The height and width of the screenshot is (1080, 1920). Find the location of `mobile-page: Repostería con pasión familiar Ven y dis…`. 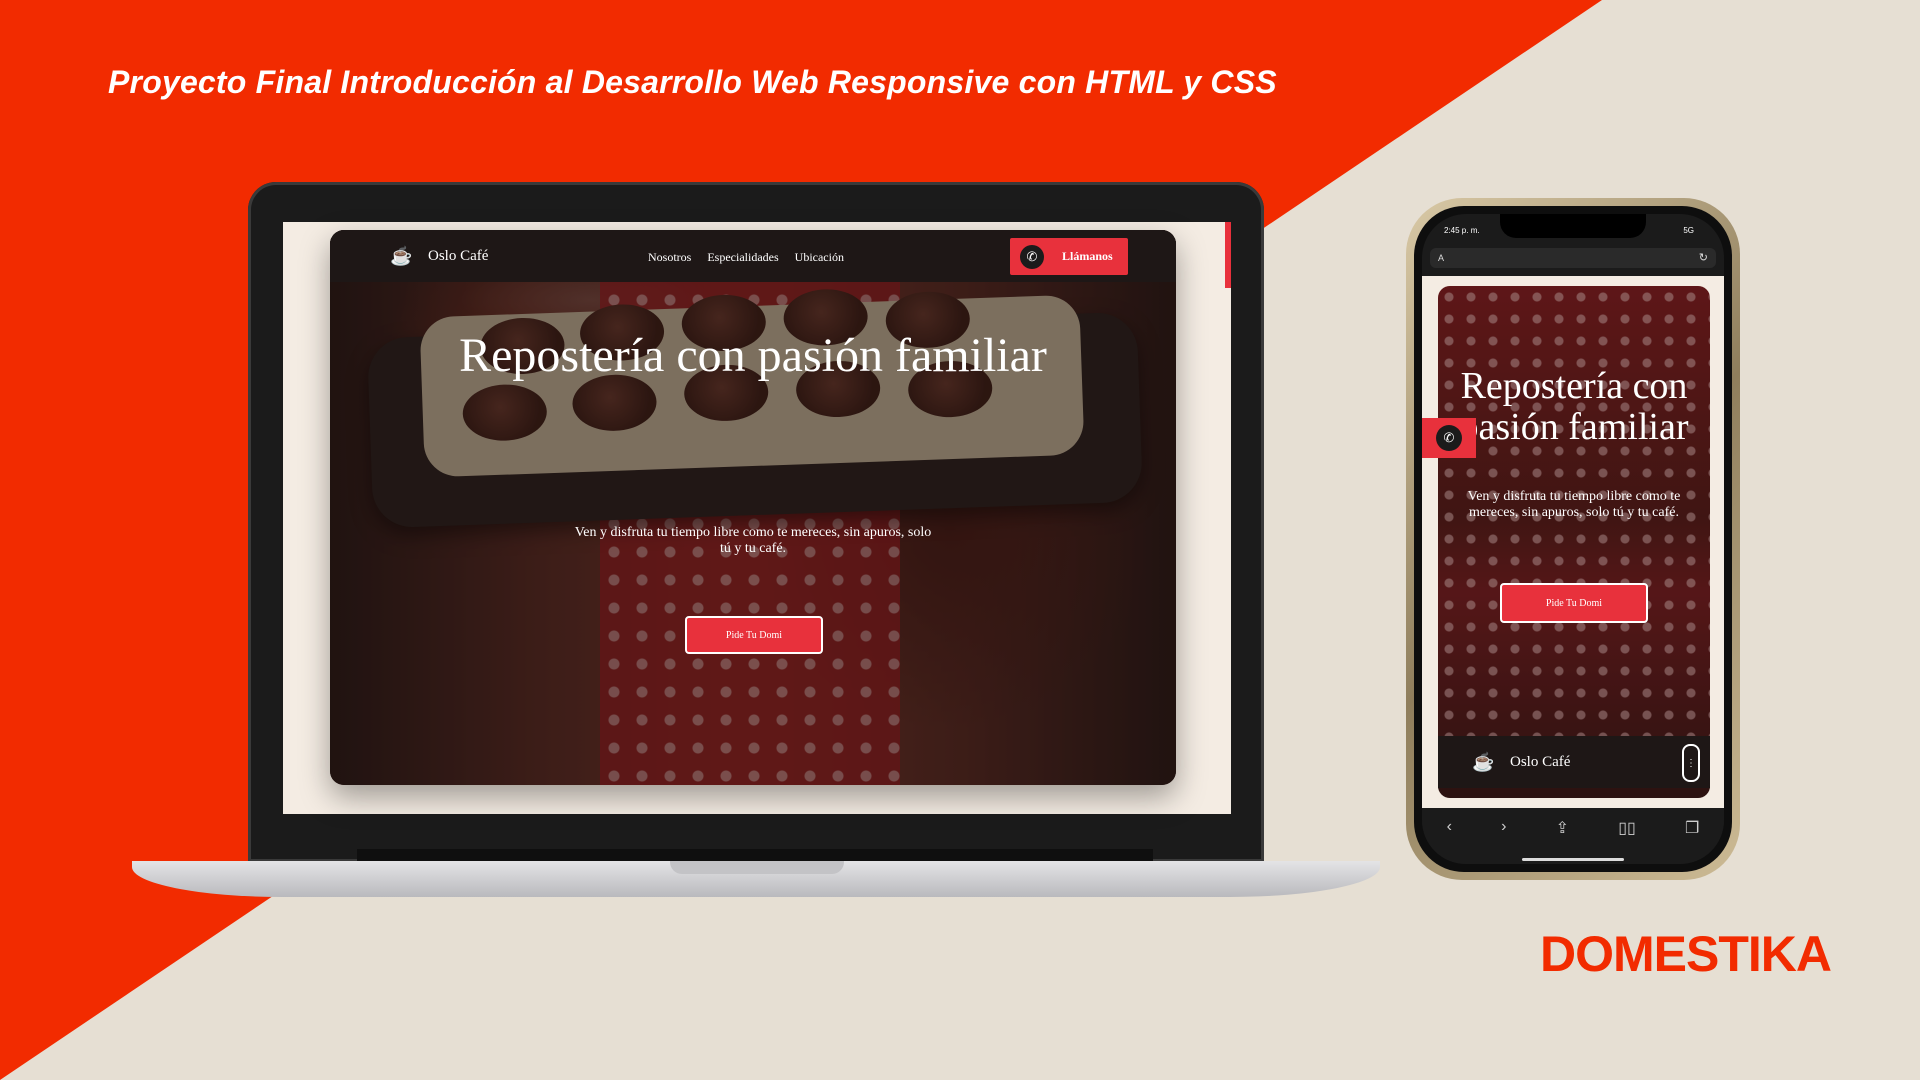

mobile-page: Repostería con pasión familiar Ven y dis… is located at coordinates (1573, 542).